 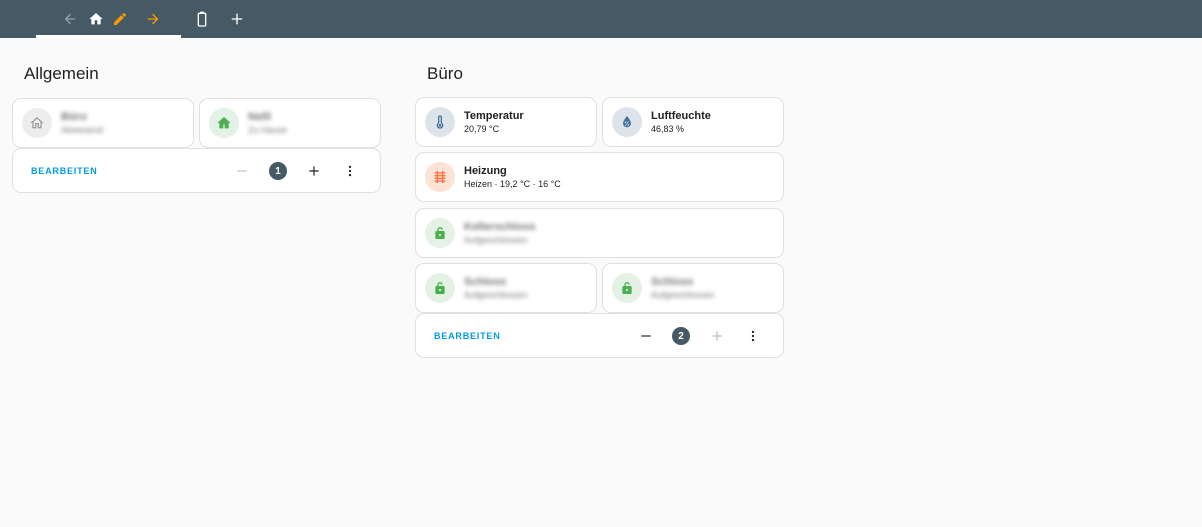 I want to click on position-badge: 1, so click(x=278, y=171).